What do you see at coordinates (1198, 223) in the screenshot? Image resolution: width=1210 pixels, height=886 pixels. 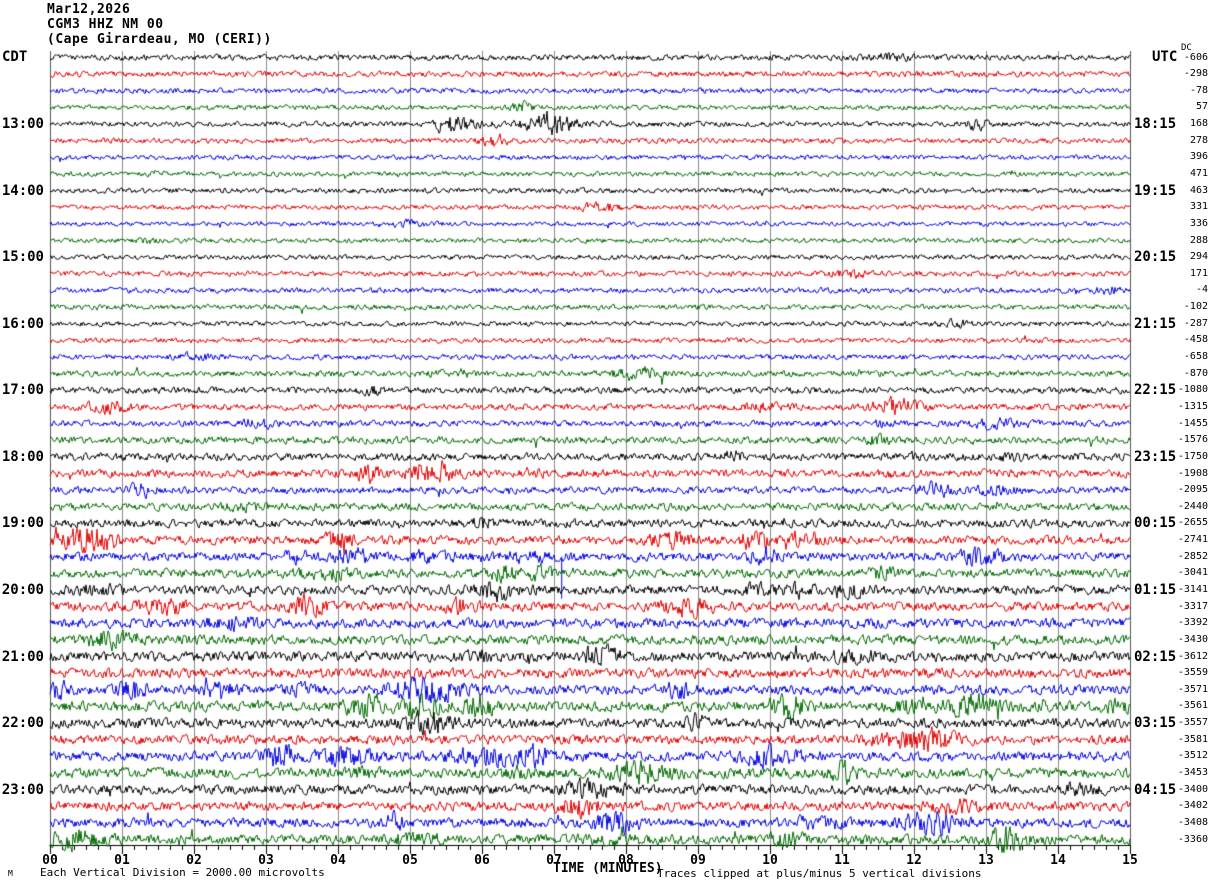 I see `dc-value: 336` at bounding box center [1198, 223].